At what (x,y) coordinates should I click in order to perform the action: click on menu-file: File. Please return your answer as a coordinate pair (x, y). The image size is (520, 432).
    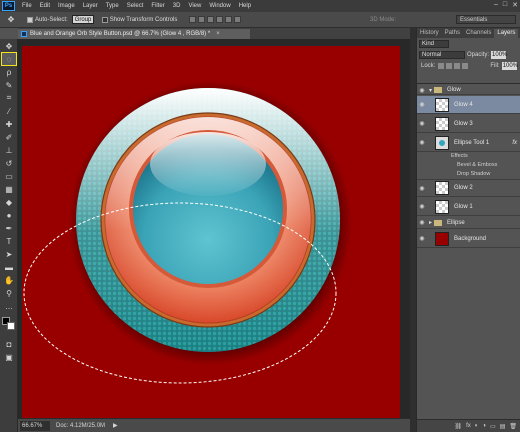
    Looking at the image, I should click on (27, 6).